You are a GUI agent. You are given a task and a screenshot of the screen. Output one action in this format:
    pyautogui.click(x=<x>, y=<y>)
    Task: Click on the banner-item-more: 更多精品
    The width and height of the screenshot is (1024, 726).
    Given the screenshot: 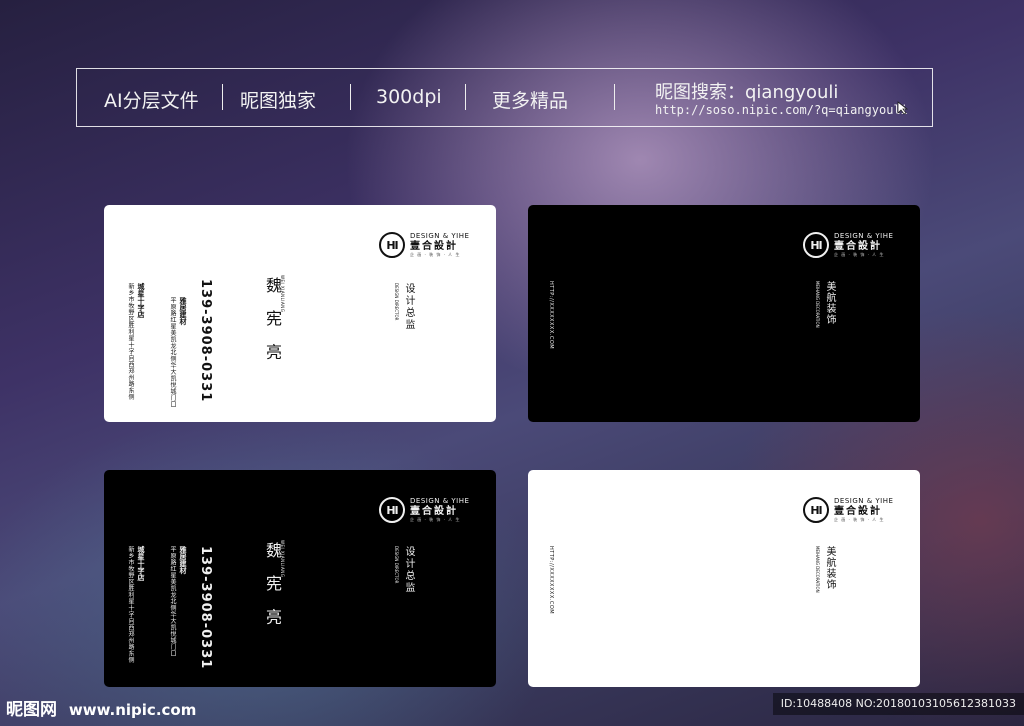 What is the action you would take?
    pyautogui.click(x=530, y=101)
    